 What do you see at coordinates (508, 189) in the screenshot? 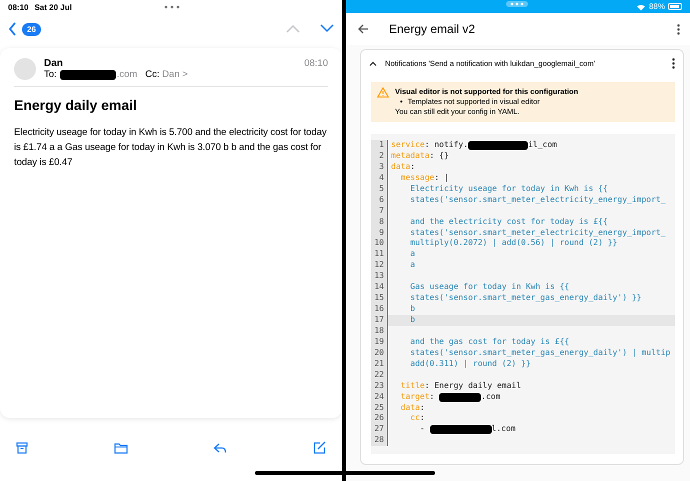
I see `code-text: Electricity useage for today in Kwh is {{` at bounding box center [508, 189].